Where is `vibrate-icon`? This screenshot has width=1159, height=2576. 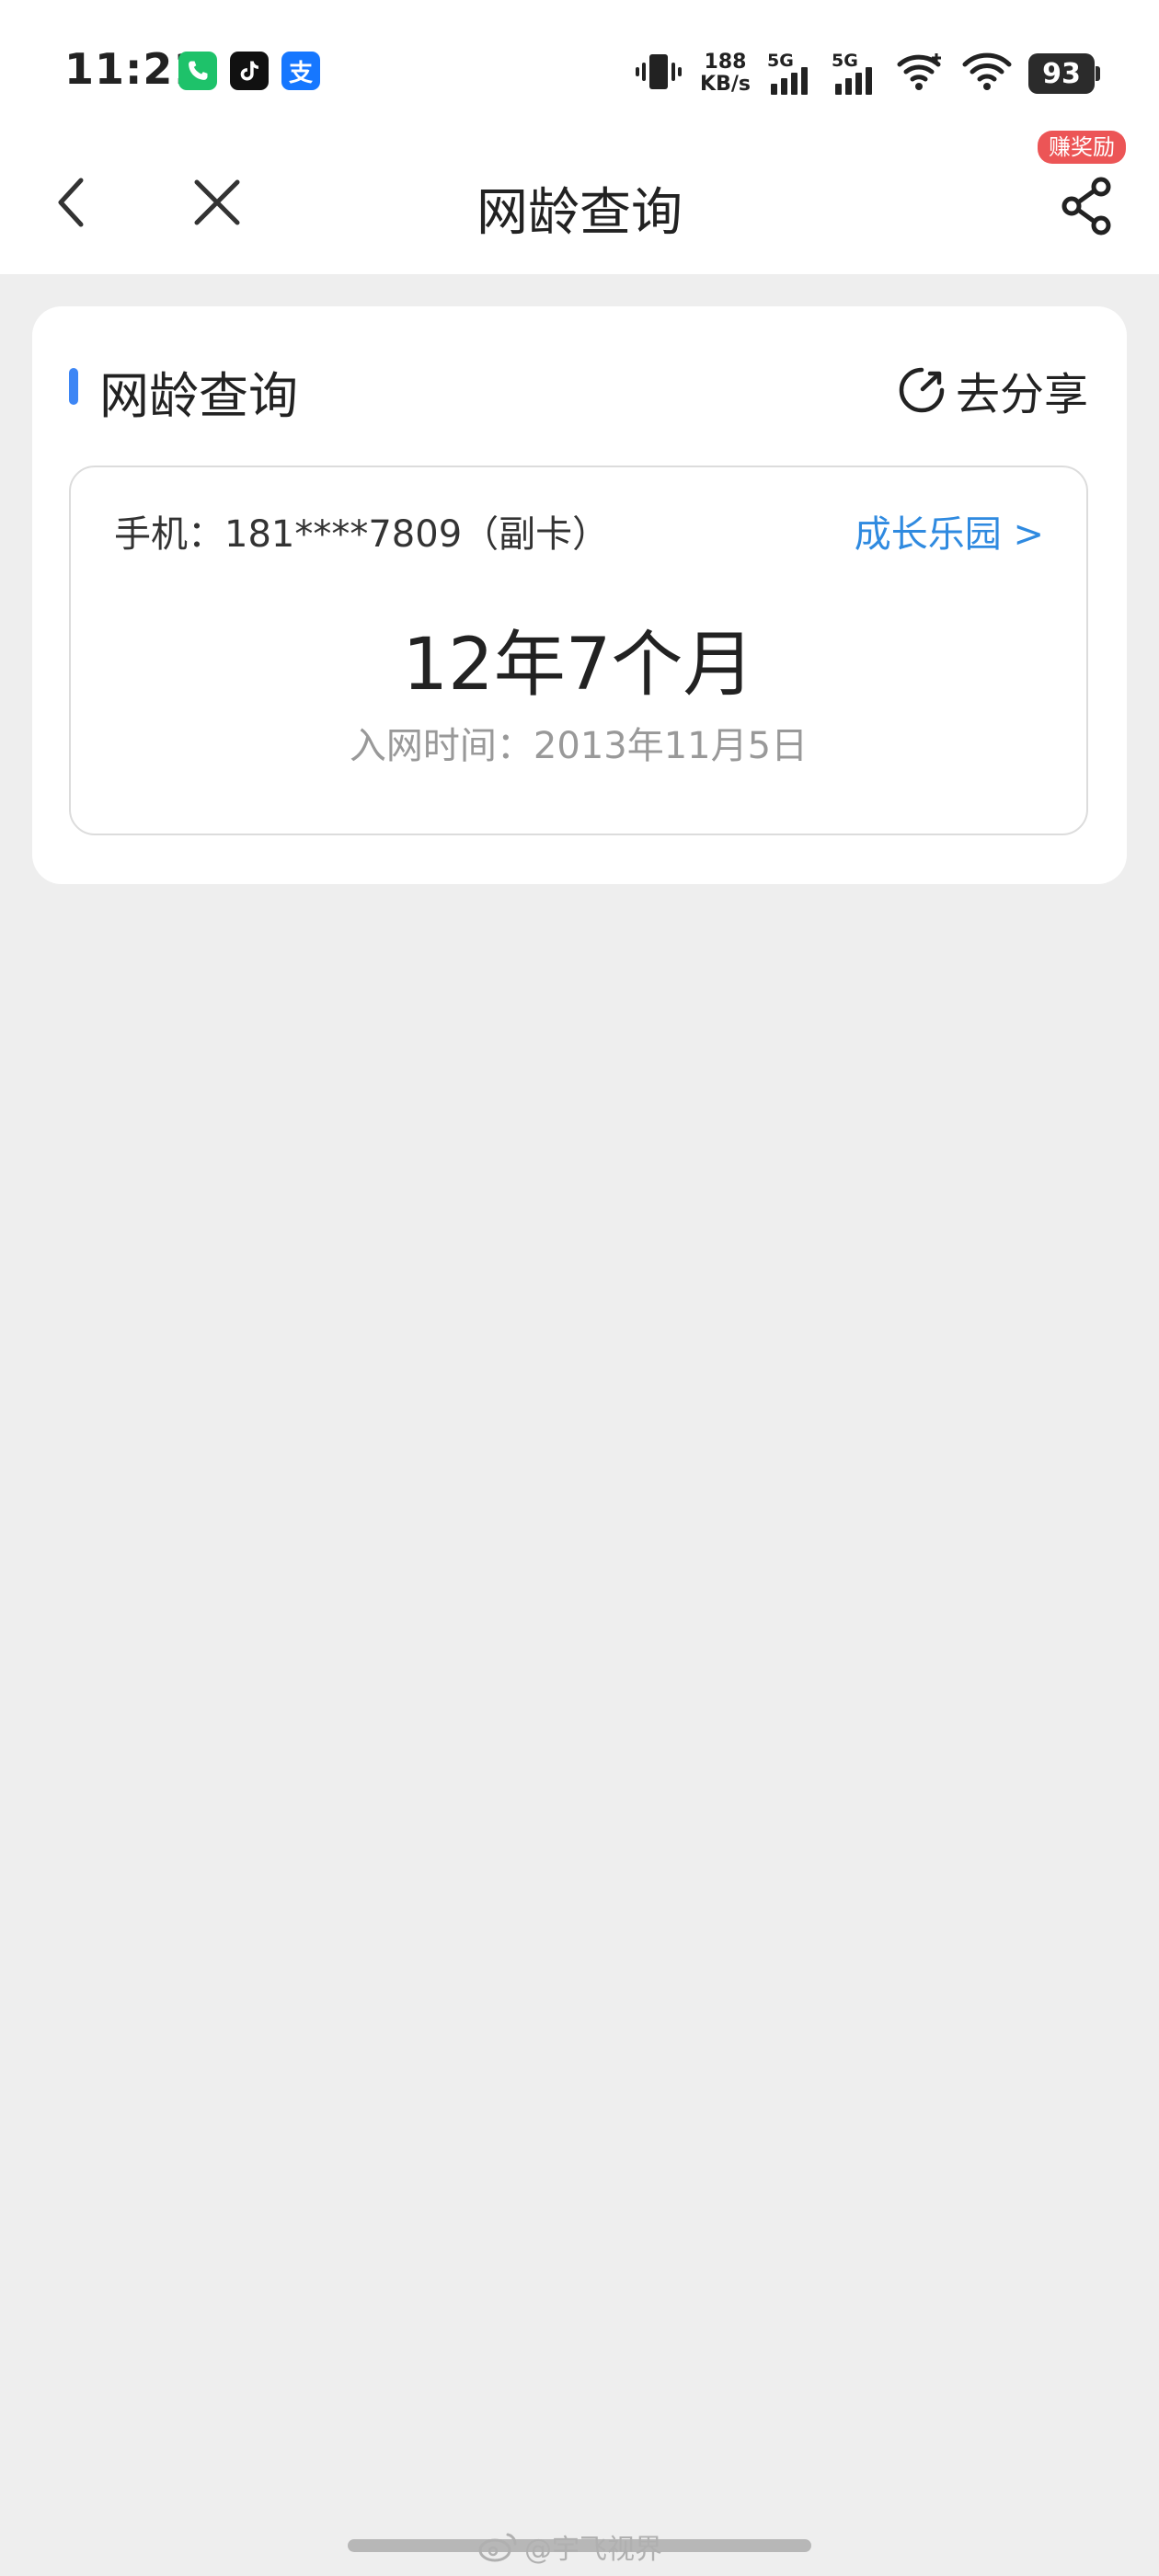 vibrate-icon is located at coordinates (658, 74).